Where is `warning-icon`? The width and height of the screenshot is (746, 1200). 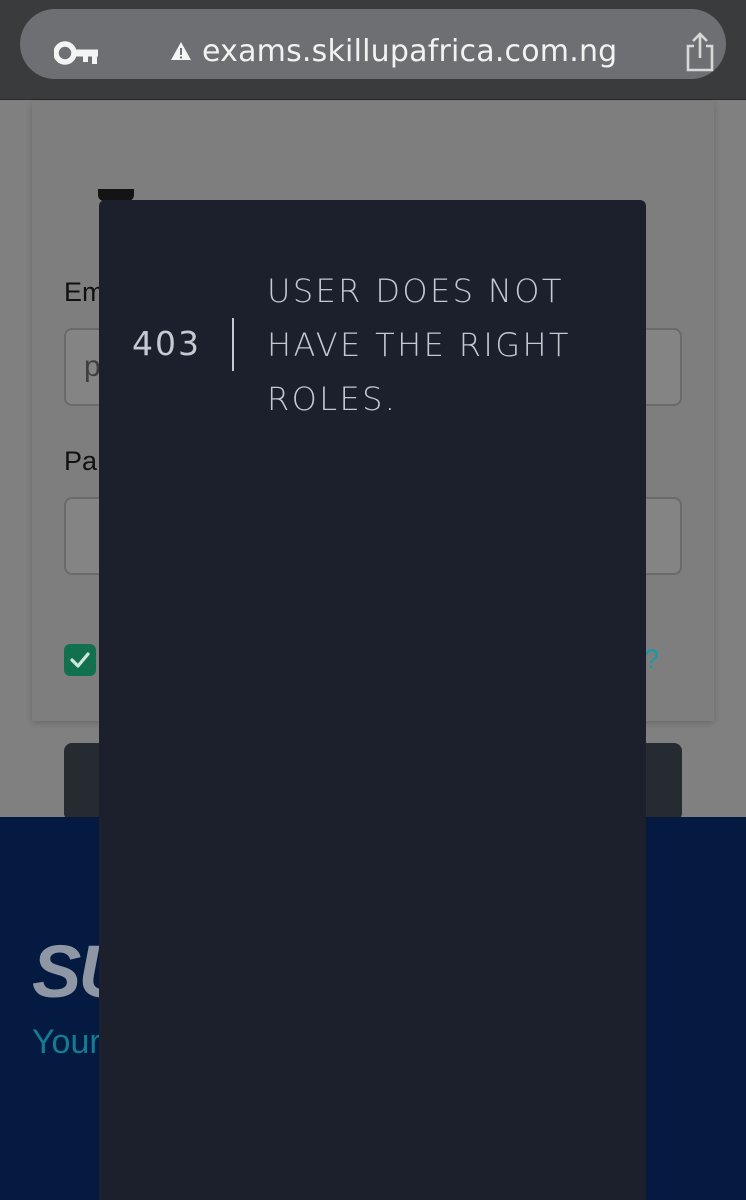
warning-icon is located at coordinates (181, 51).